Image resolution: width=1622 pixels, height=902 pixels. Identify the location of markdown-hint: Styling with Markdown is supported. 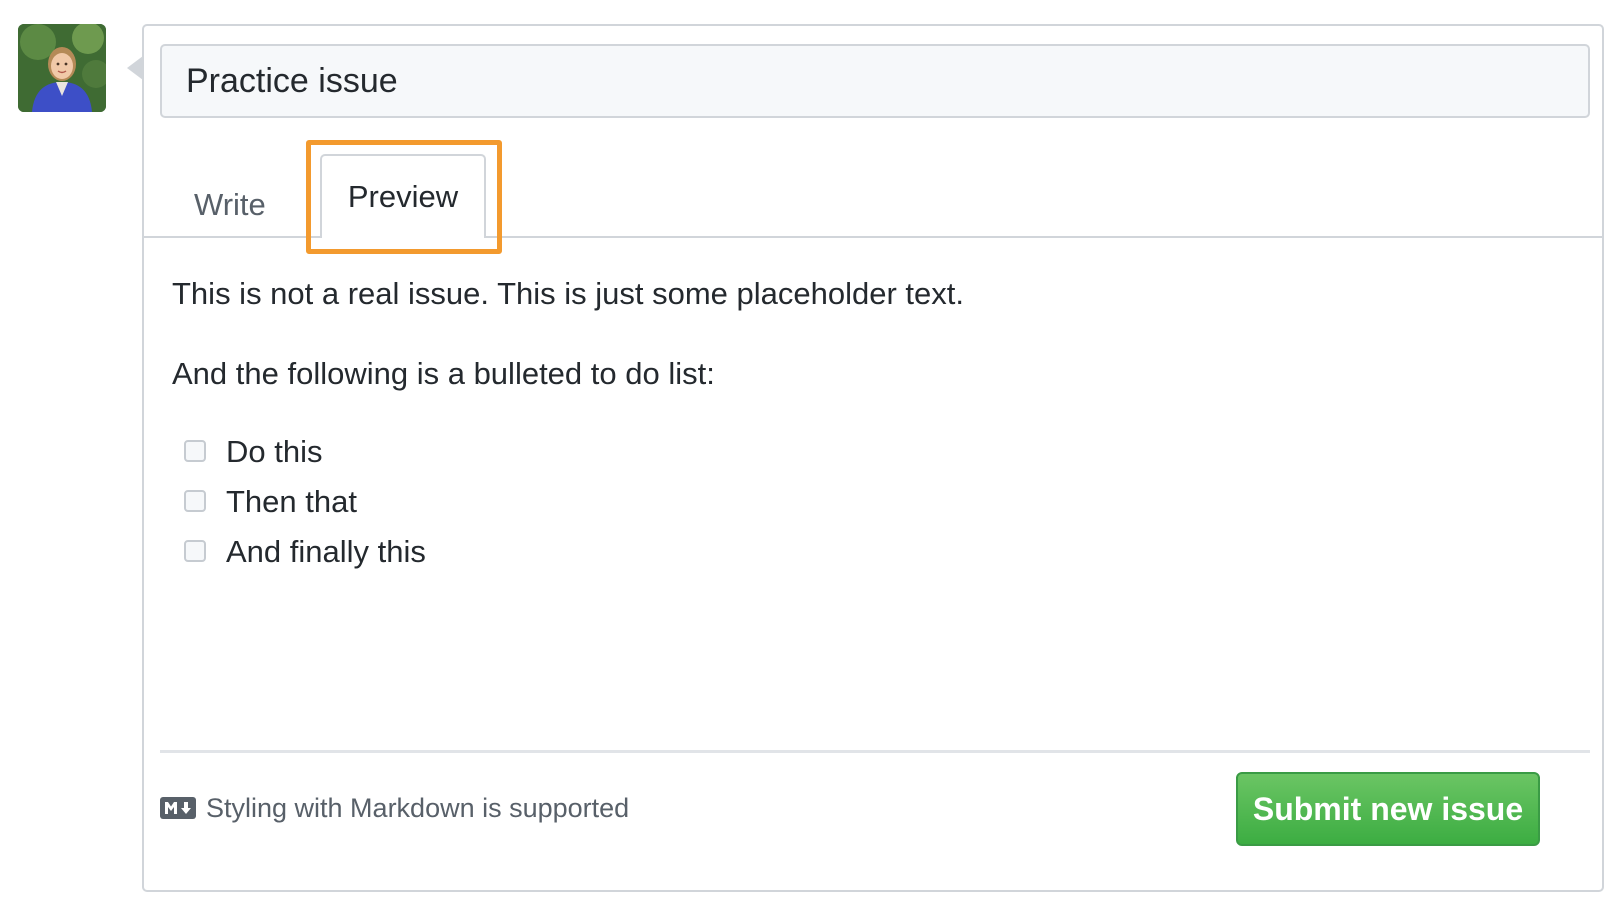
(394, 808).